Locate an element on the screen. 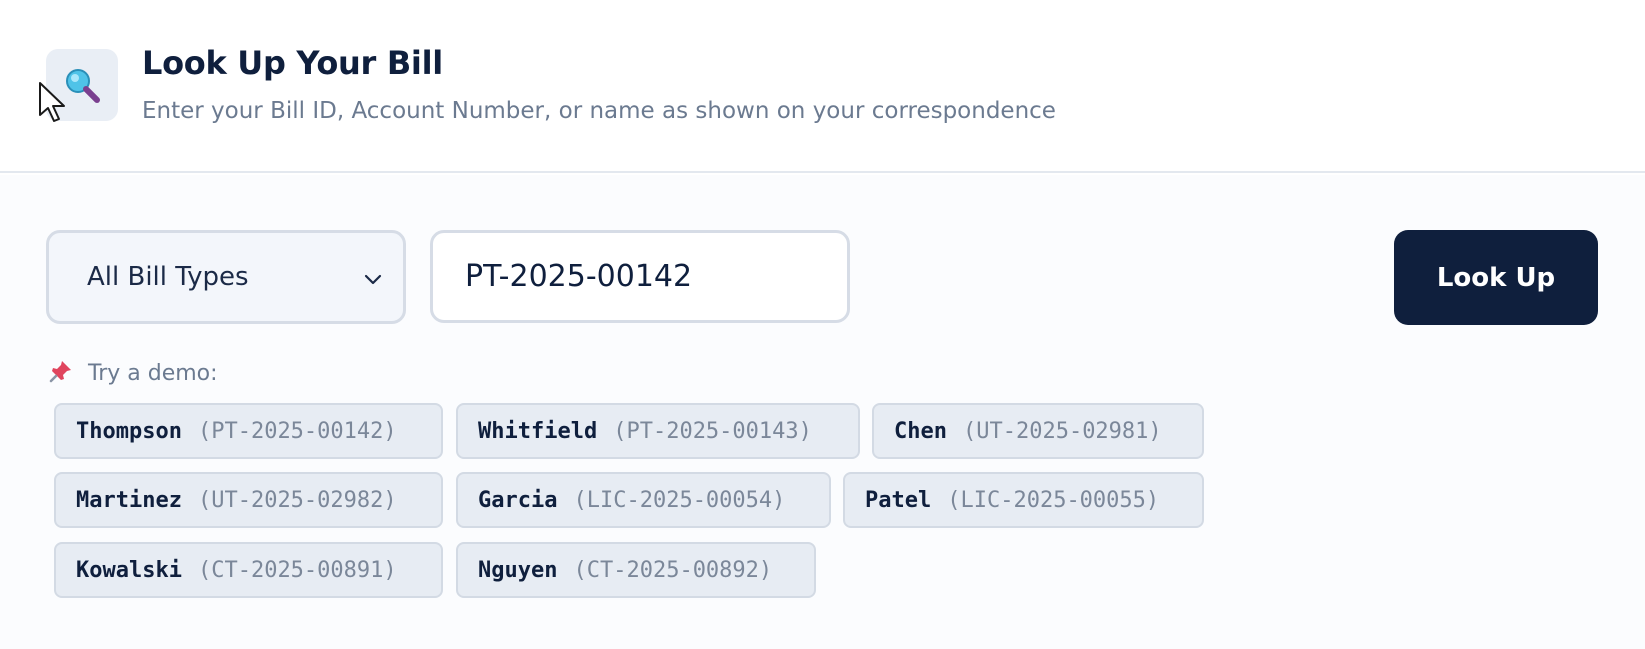 The image size is (1645, 649). demo-chip-name: Nguyen is located at coordinates (518, 570).